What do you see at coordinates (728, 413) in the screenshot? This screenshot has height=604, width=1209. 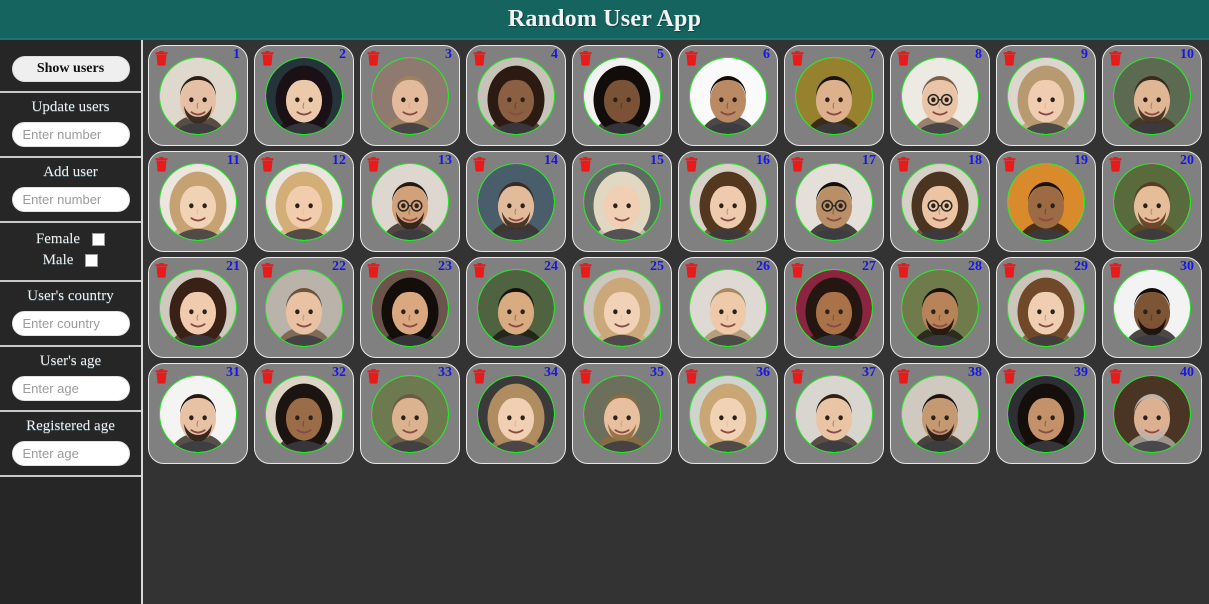 I see `user-card: 36` at bounding box center [728, 413].